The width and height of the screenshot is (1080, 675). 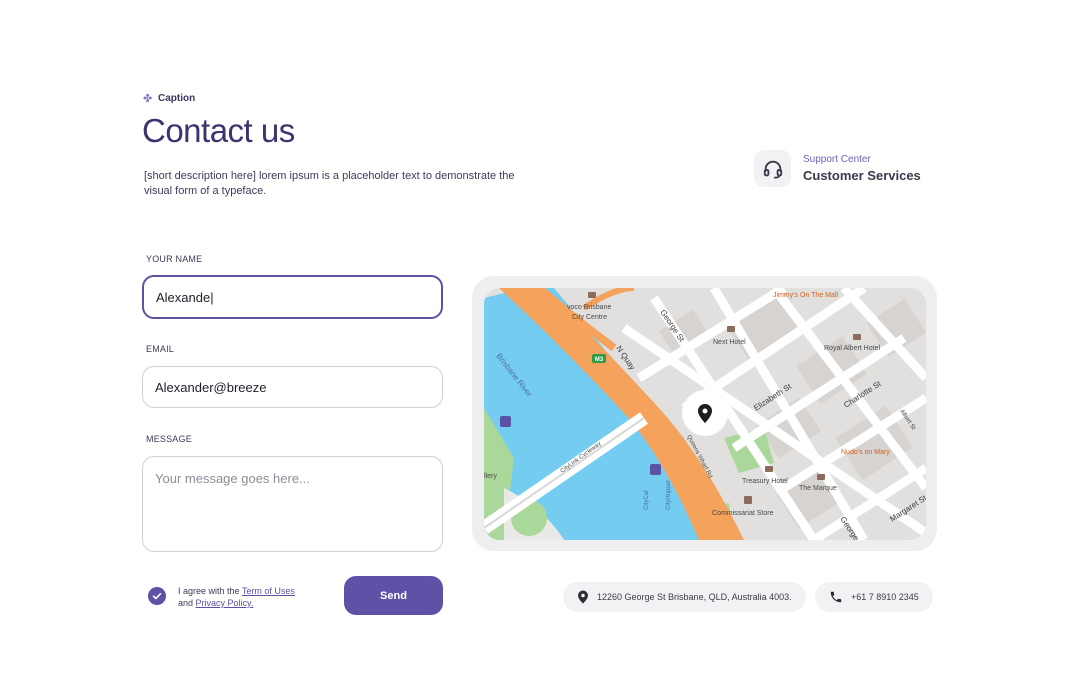 I want to click on page-title: Contact us, so click(x=218, y=130).